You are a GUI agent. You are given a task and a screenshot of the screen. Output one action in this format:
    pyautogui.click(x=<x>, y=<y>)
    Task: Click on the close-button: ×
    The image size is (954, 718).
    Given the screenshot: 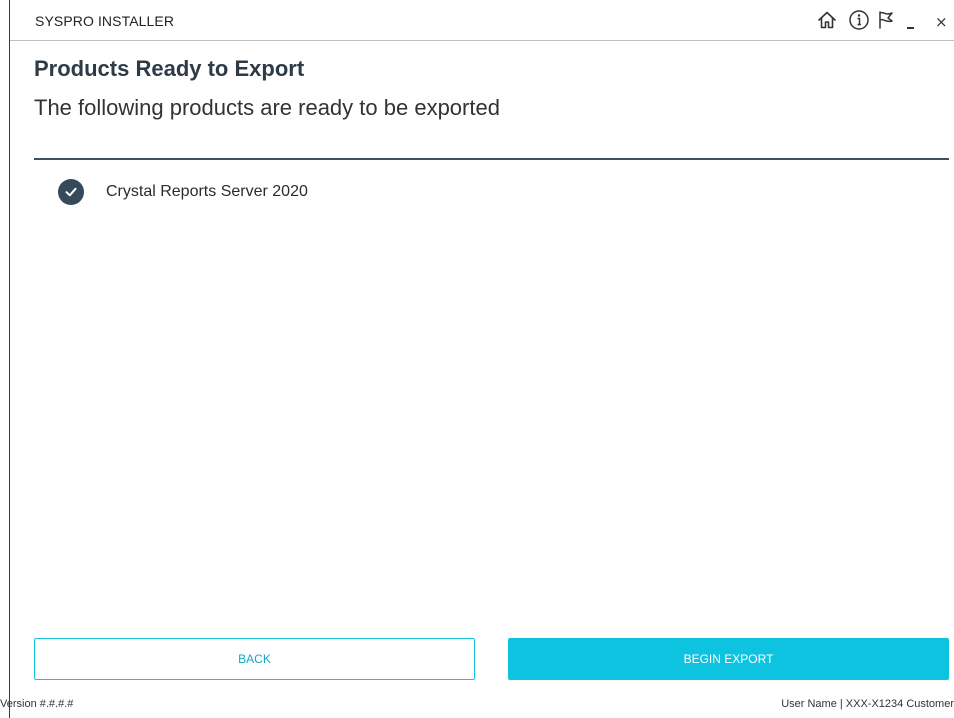 What is the action you would take?
    pyautogui.click(x=942, y=22)
    